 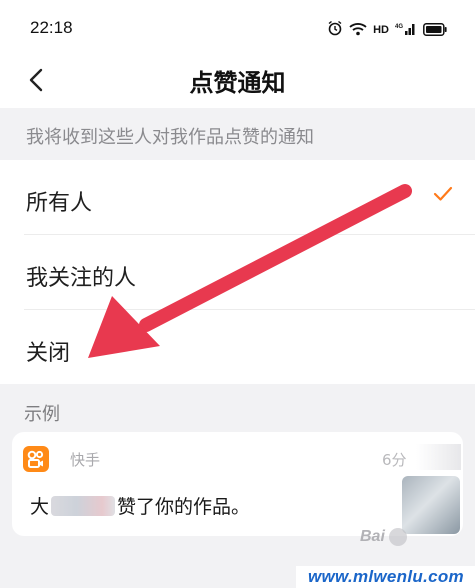 I want to click on site-watermark: www.mlwenlu.com, so click(x=385, y=577).